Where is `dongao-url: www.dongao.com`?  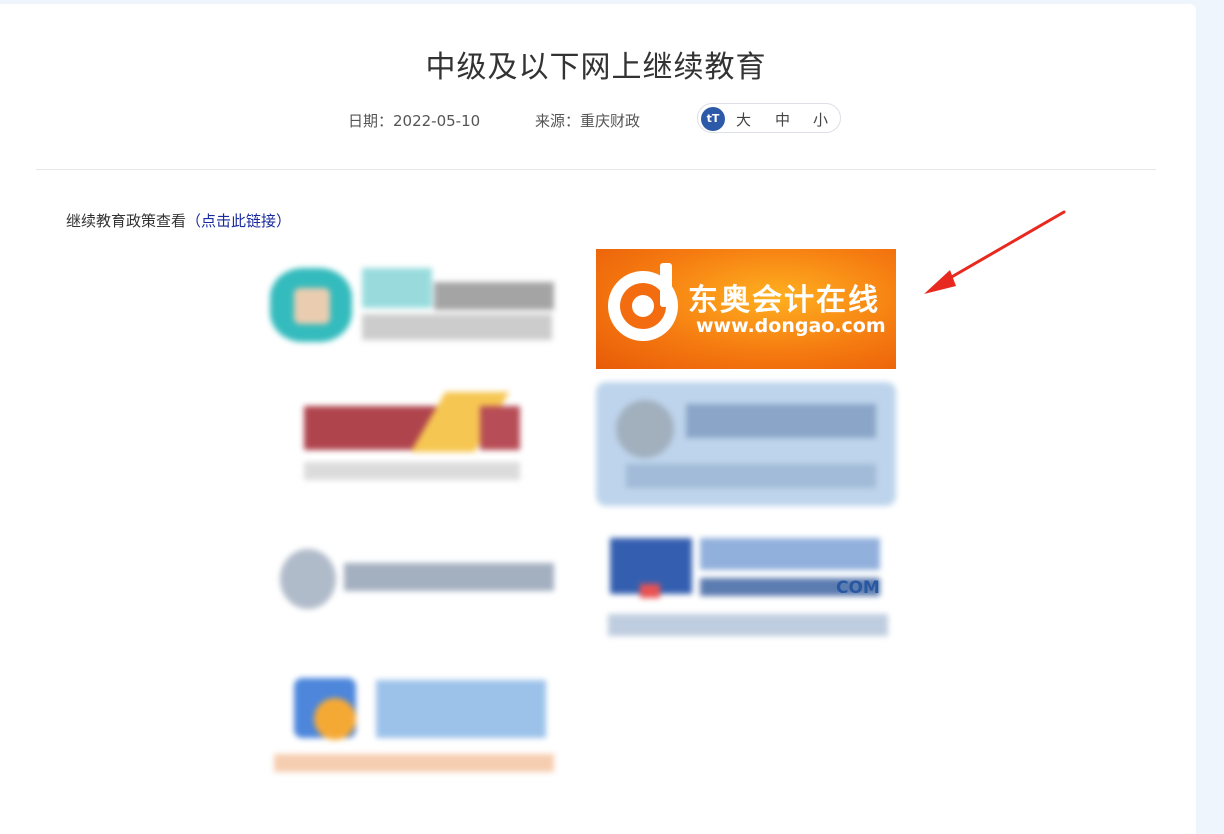
dongao-url: www.dongao.com is located at coordinates (791, 326).